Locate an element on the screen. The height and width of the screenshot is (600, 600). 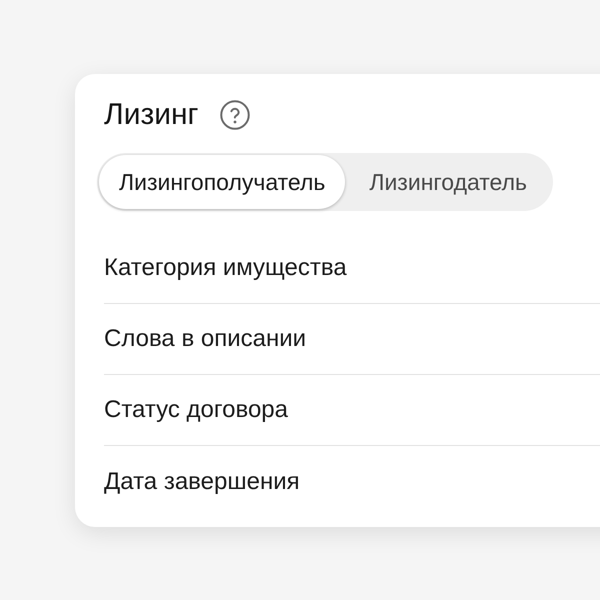
filter-item: Дата завершения is located at coordinates (202, 482).